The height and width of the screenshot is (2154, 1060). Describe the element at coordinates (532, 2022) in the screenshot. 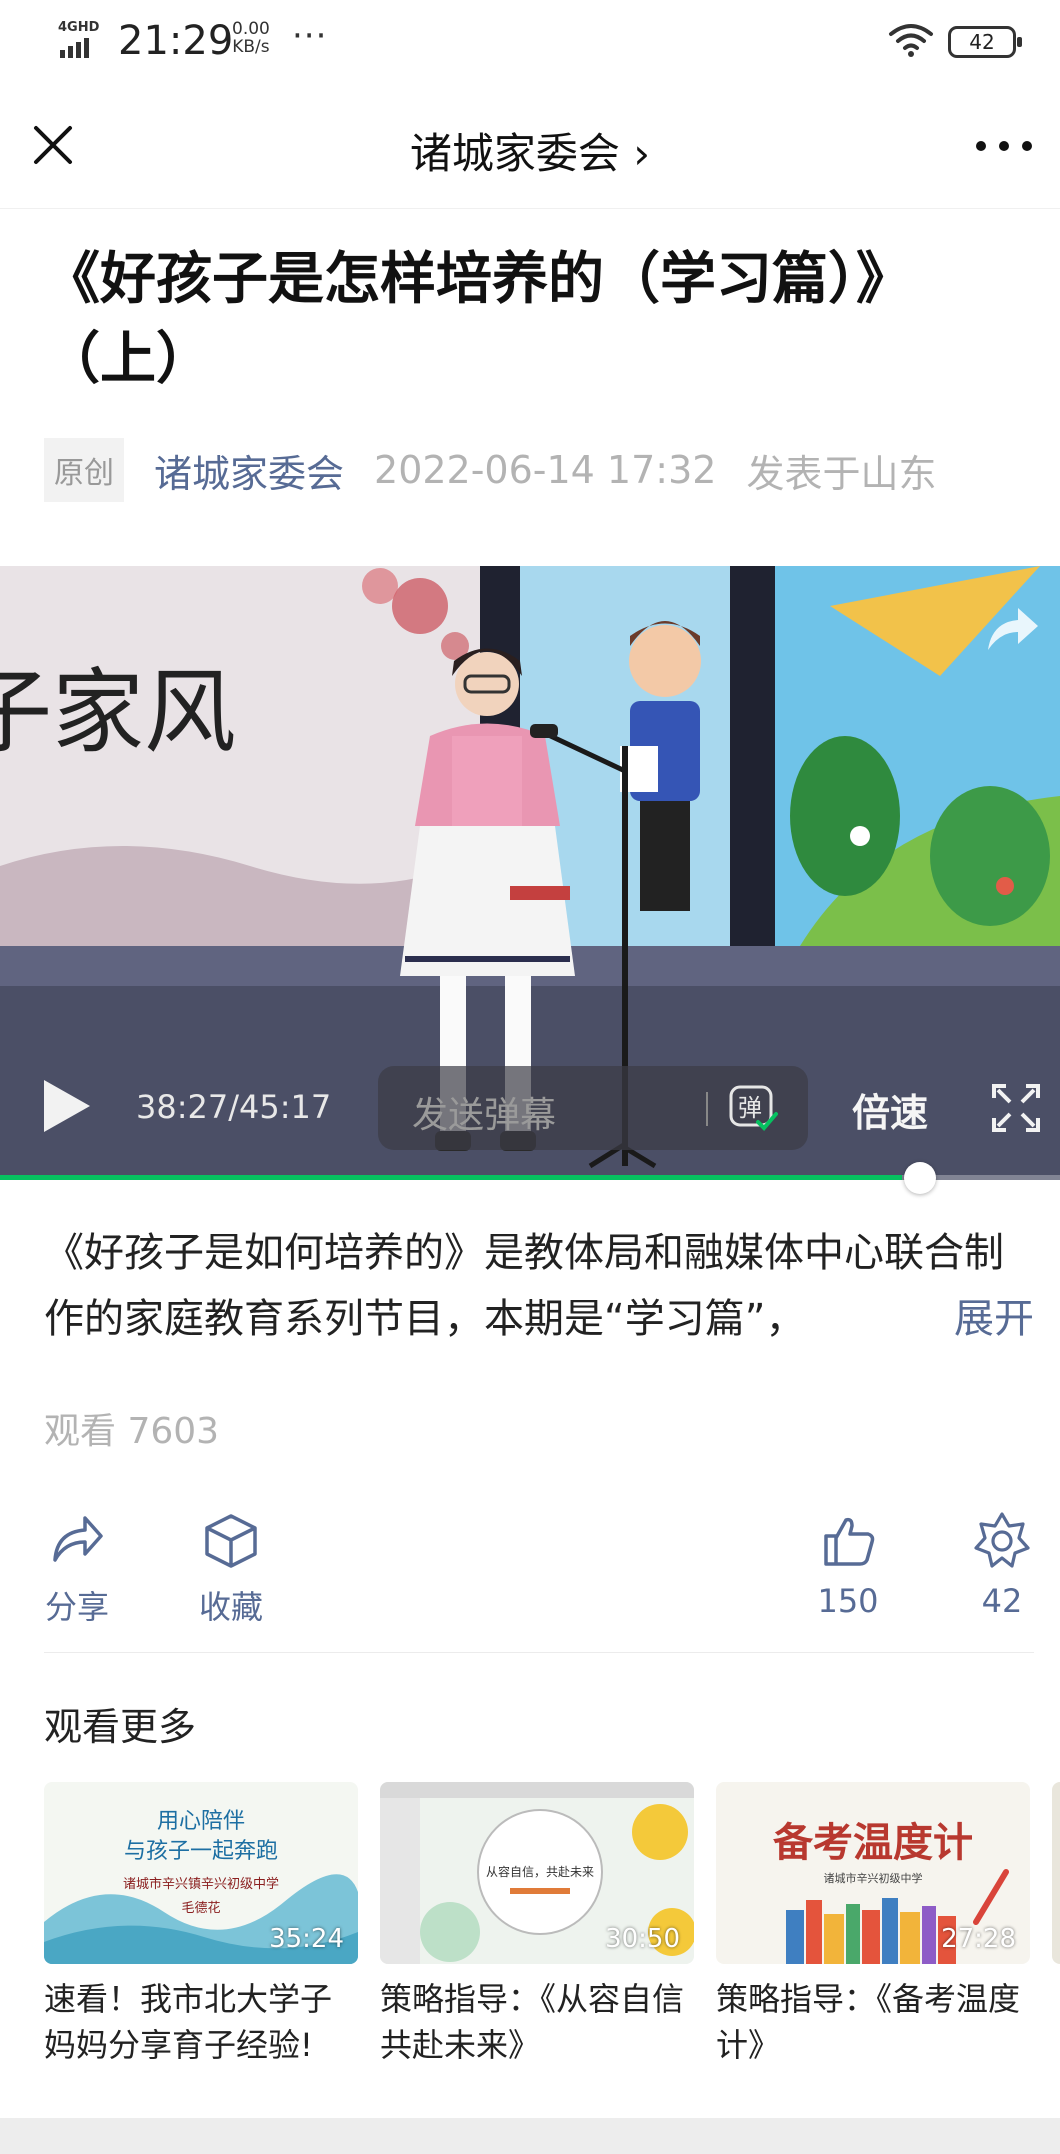

I see `video-caption: 策略指导：《从容自信 共赴未来》` at that location.